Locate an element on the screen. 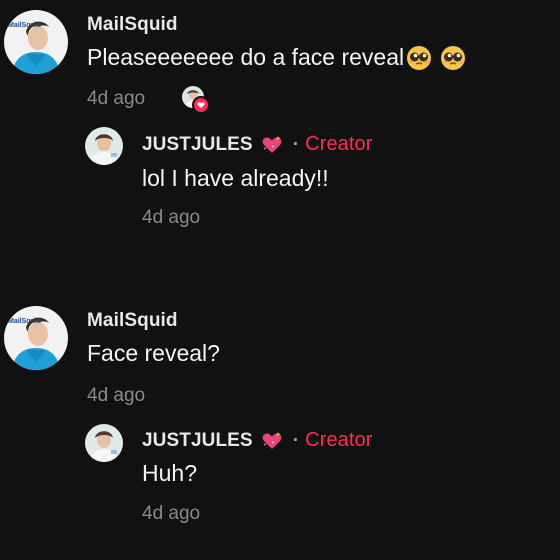 The height and width of the screenshot is (560, 560). comment-text-row: Face reveal? is located at coordinates (153, 353).